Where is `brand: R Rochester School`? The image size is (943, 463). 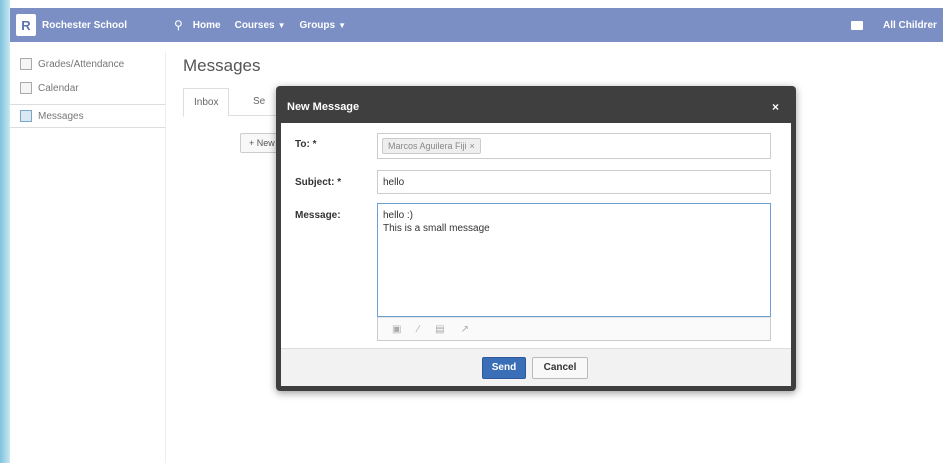 brand: R Rochester School is located at coordinates (91, 25).